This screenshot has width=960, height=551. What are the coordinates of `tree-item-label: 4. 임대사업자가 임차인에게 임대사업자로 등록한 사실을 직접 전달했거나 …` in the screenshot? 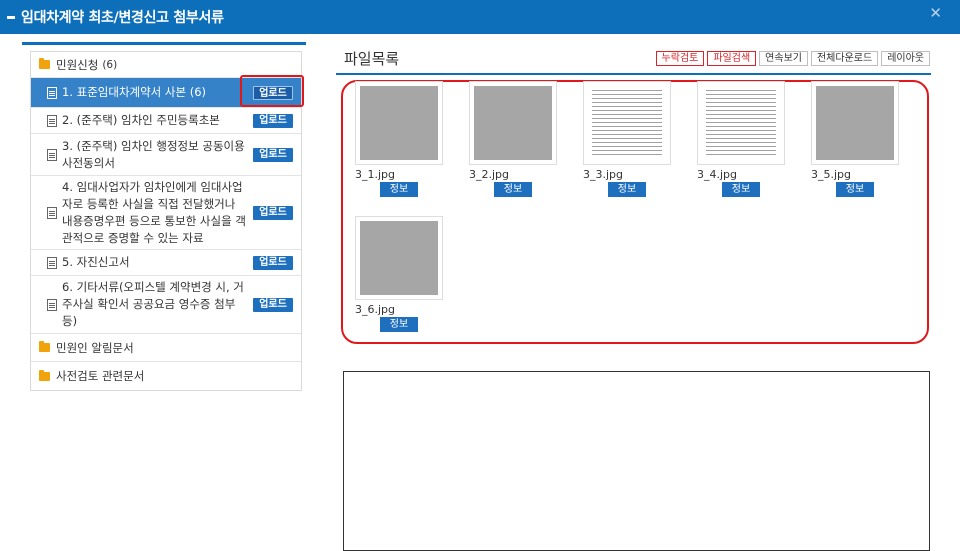 It's located at (154, 212).